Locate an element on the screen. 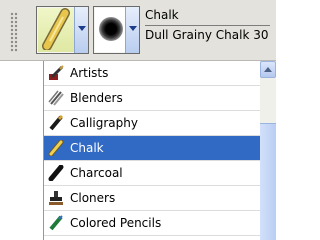  list-item-label: Calligraphy is located at coordinates (104, 123).